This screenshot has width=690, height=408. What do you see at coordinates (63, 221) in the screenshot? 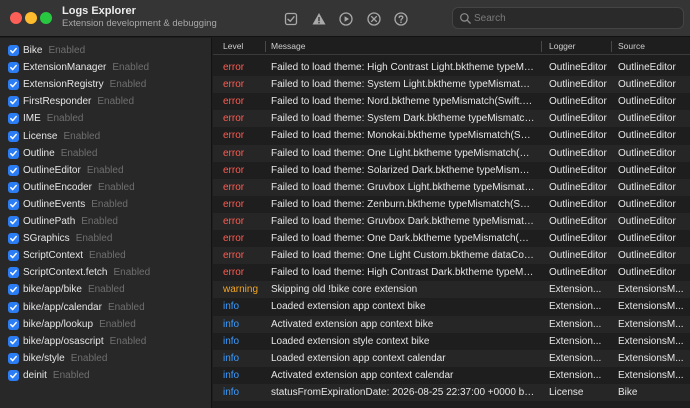
I see `sidebar-logger-item: OutlinePath Enabled` at bounding box center [63, 221].